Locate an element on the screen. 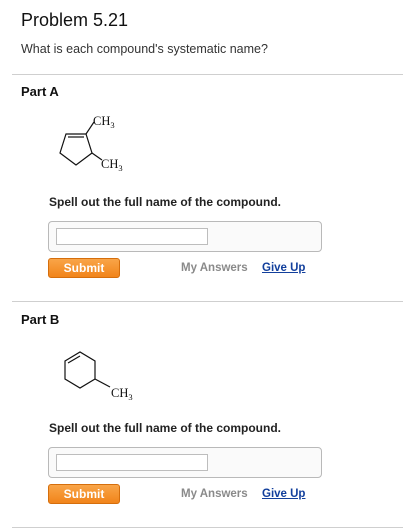  part-a-answer-box is located at coordinates (185, 236).